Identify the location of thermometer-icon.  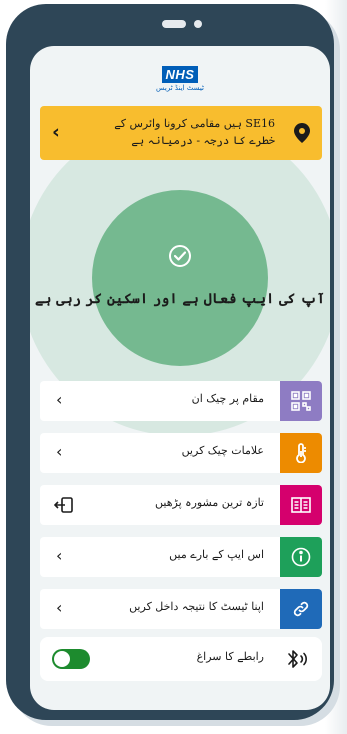
(301, 453).